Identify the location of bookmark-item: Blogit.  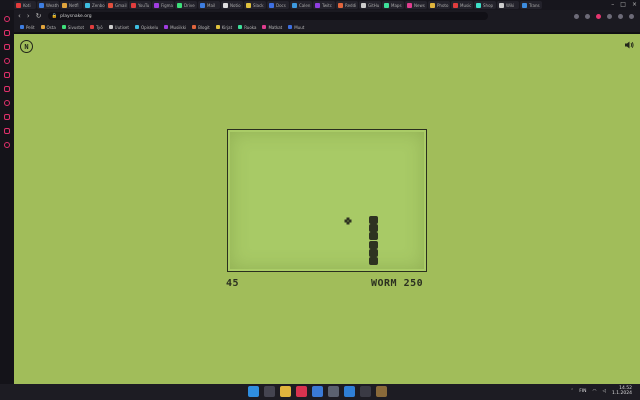
(201, 27).